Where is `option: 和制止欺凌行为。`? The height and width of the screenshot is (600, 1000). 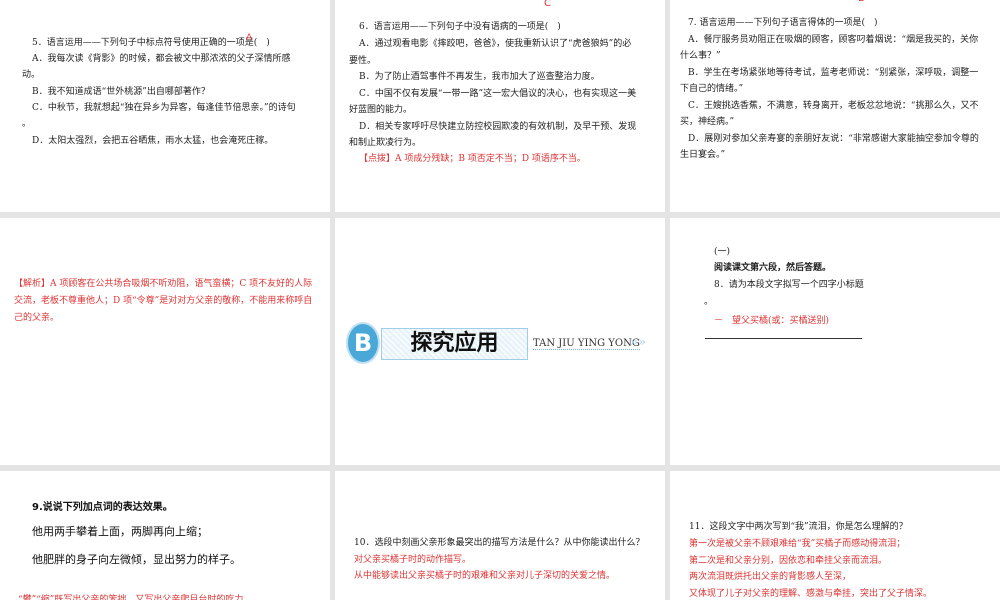
option: 和制止欺凌行为。 is located at coordinates (385, 143).